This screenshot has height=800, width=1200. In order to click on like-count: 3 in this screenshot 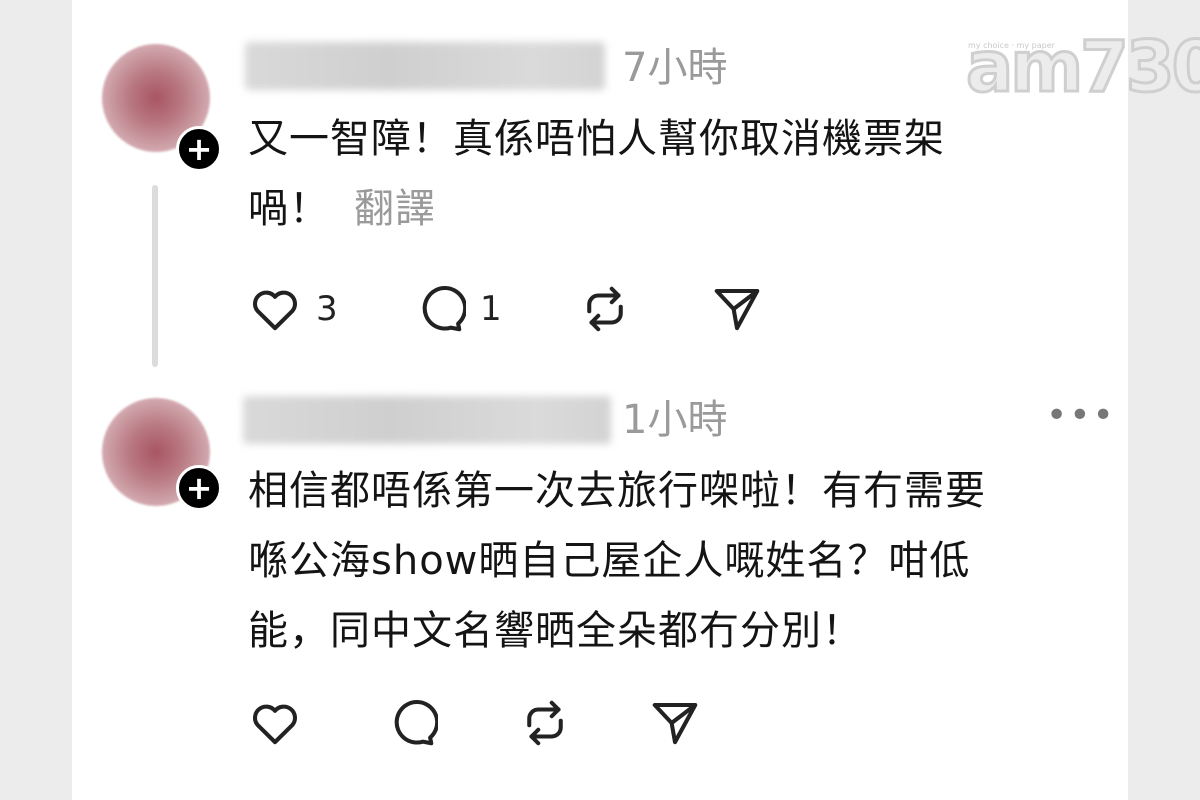, I will do `click(327, 309)`.